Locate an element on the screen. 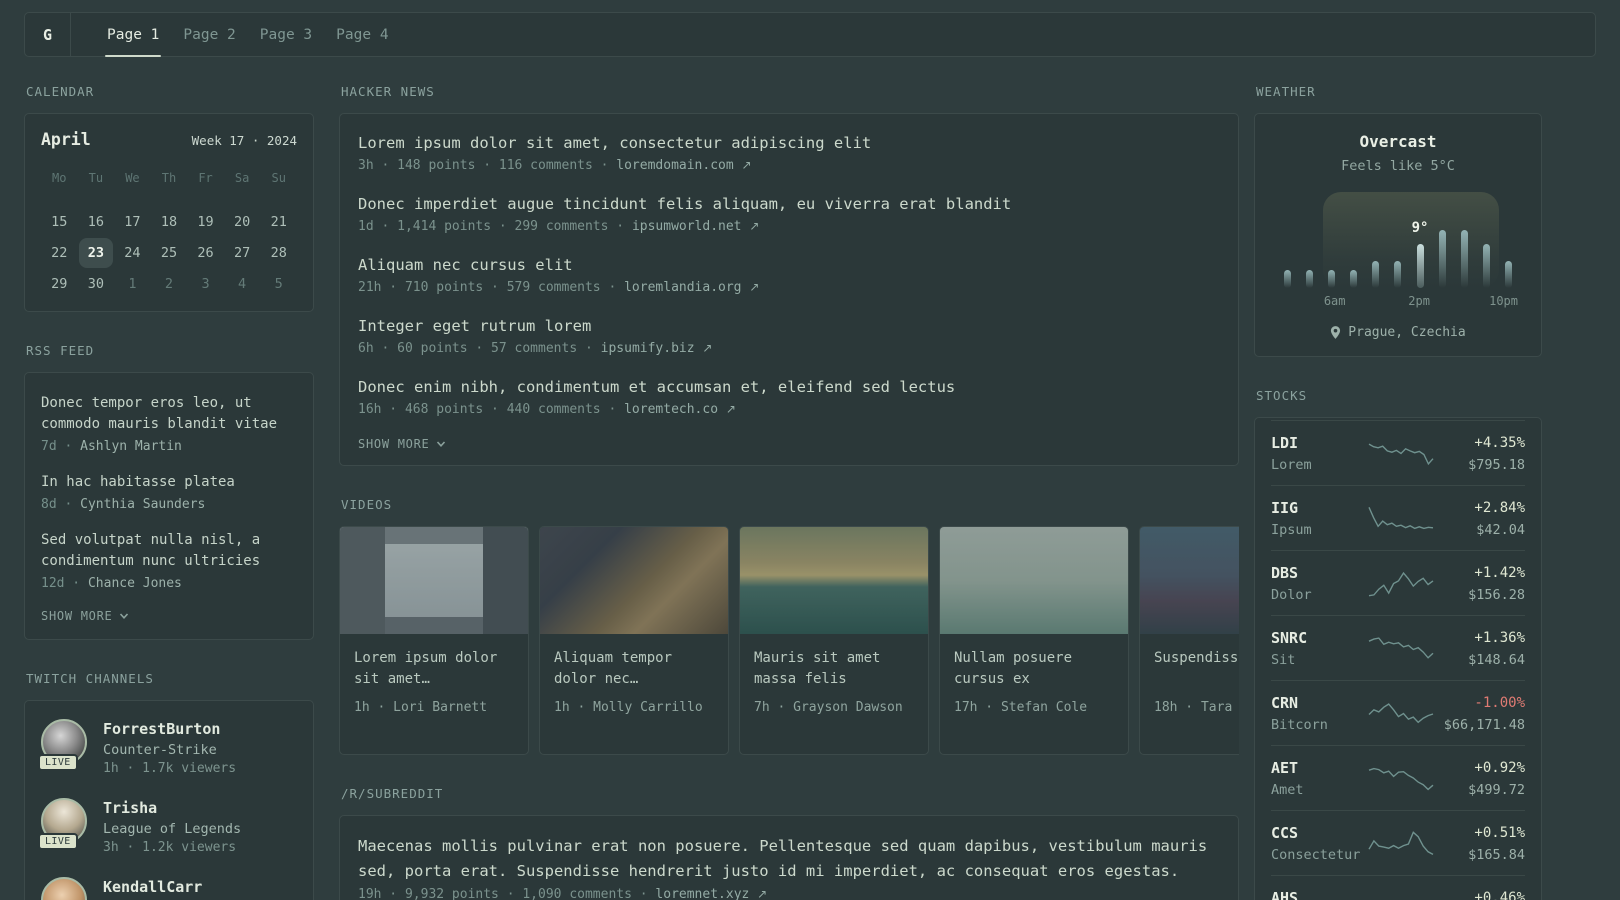  stock-symbol: LDI is located at coordinates (1319, 443).